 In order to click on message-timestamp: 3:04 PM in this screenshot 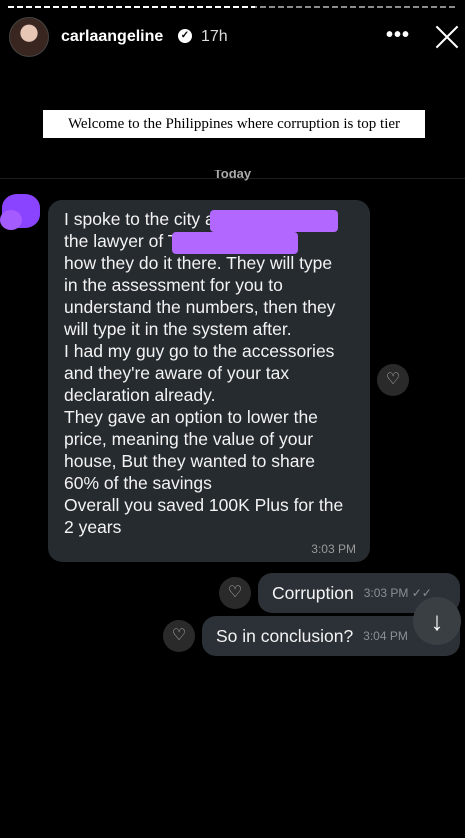, I will do `click(385, 636)`.